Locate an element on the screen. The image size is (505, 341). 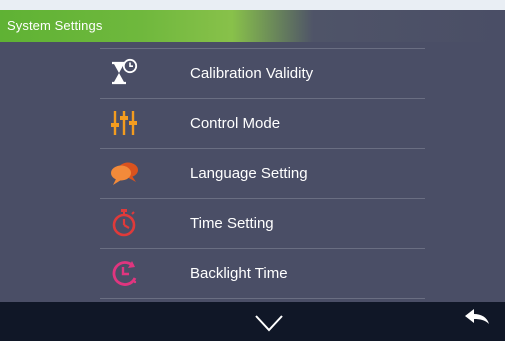
menu-item-calibration-validity: Calibration Validity is located at coordinates (262, 73).